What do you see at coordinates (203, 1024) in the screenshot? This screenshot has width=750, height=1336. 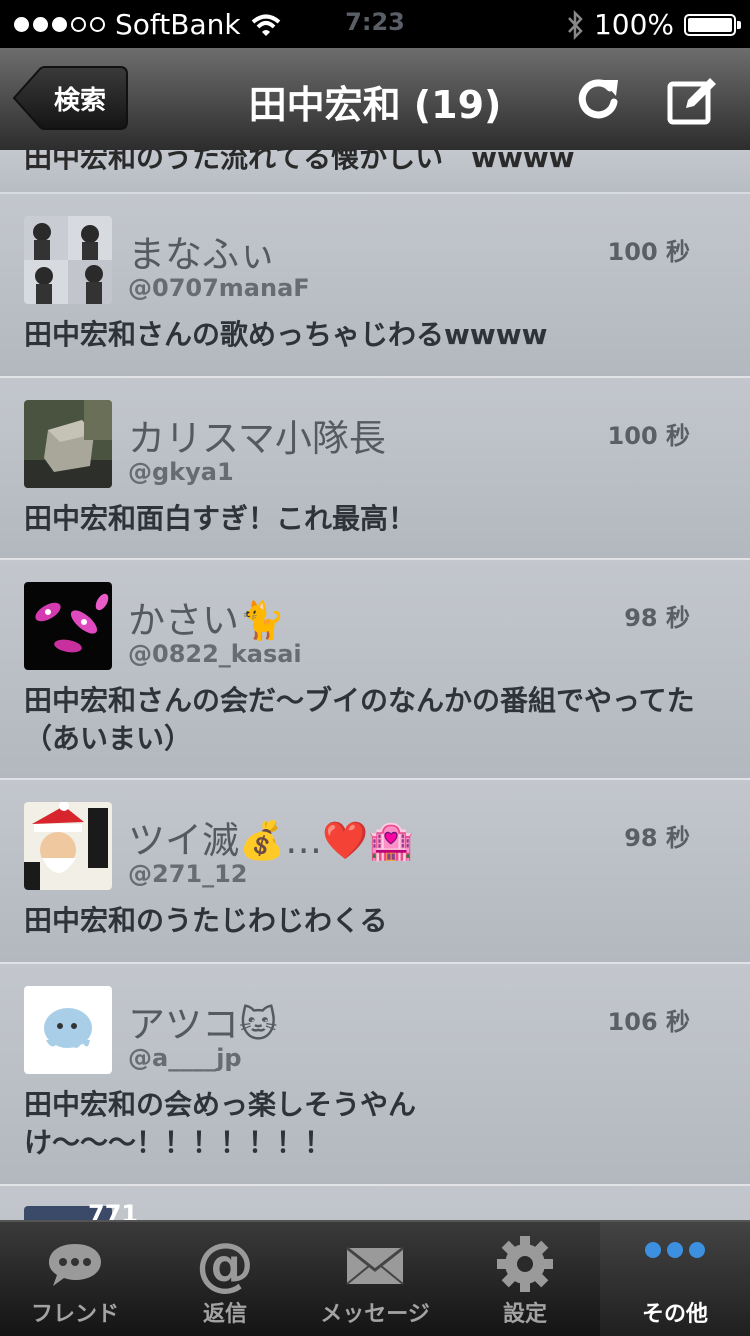 I see `tweet-author-name: アツコ🐱` at bounding box center [203, 1024].